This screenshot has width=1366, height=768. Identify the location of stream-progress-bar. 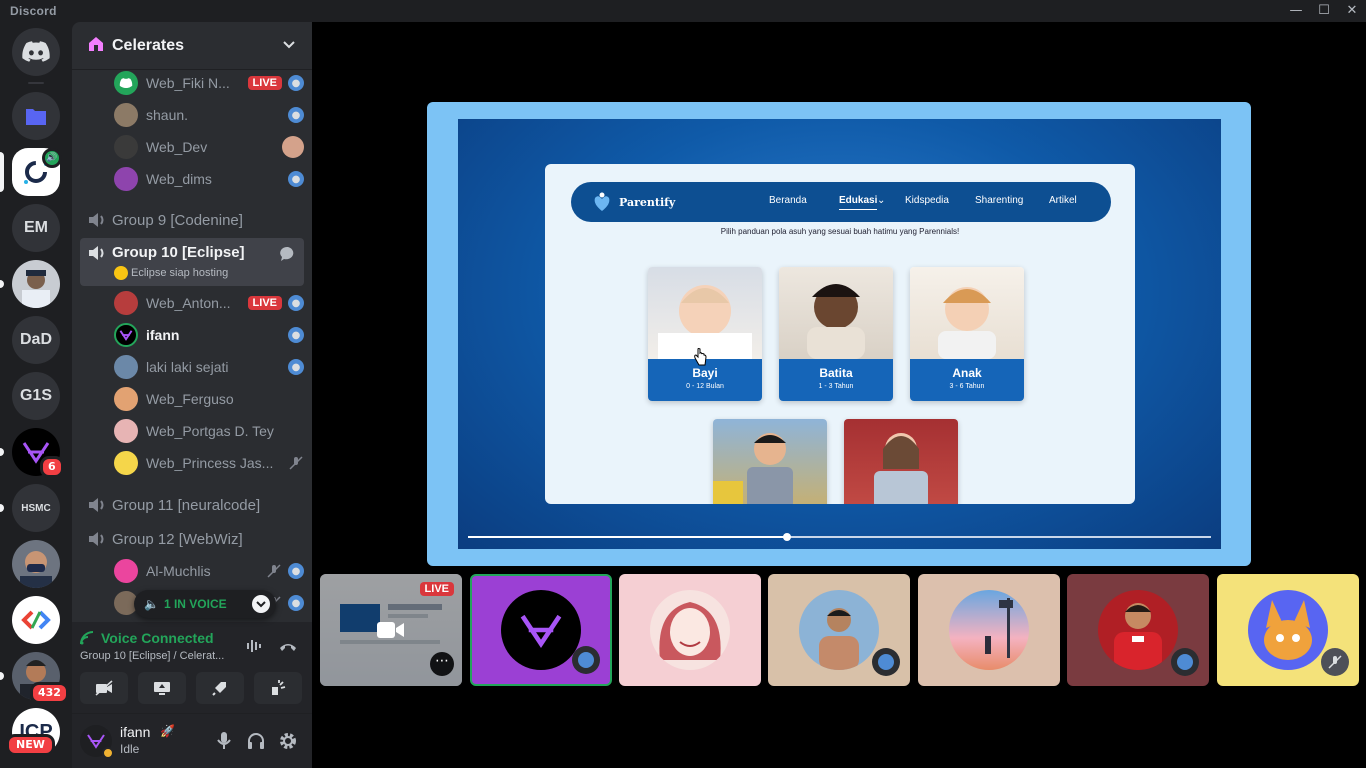
(839, 537).